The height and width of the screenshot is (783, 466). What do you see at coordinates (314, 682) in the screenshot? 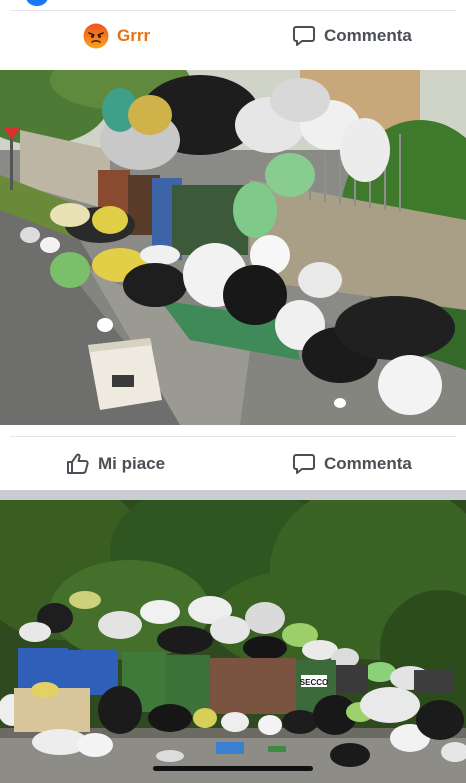
I see `bin-label: SECCO` at bounding box center [314, 682].